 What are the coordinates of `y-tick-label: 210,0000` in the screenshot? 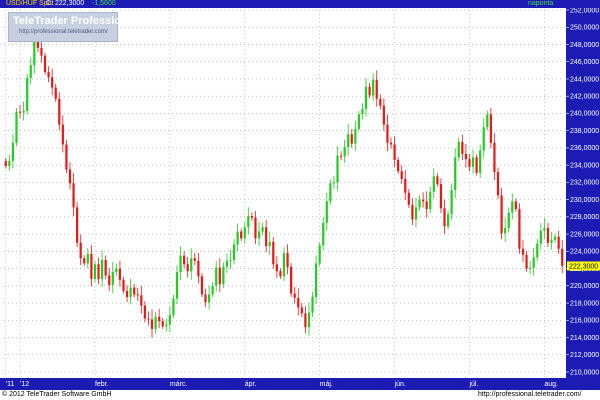 It's located at (584, 372).